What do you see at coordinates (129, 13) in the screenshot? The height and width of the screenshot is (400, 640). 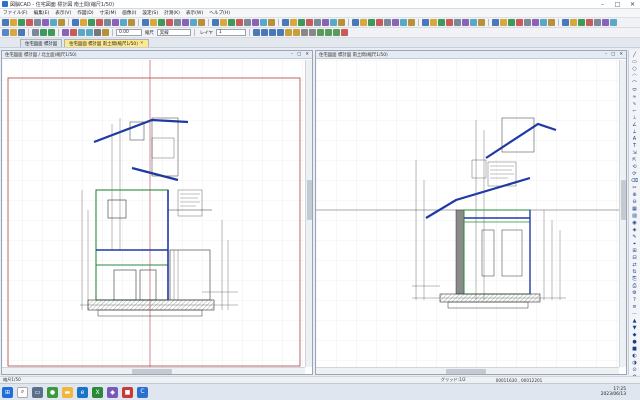 I see `menu-image: 画像(I)` at bounding box center [129, 13].